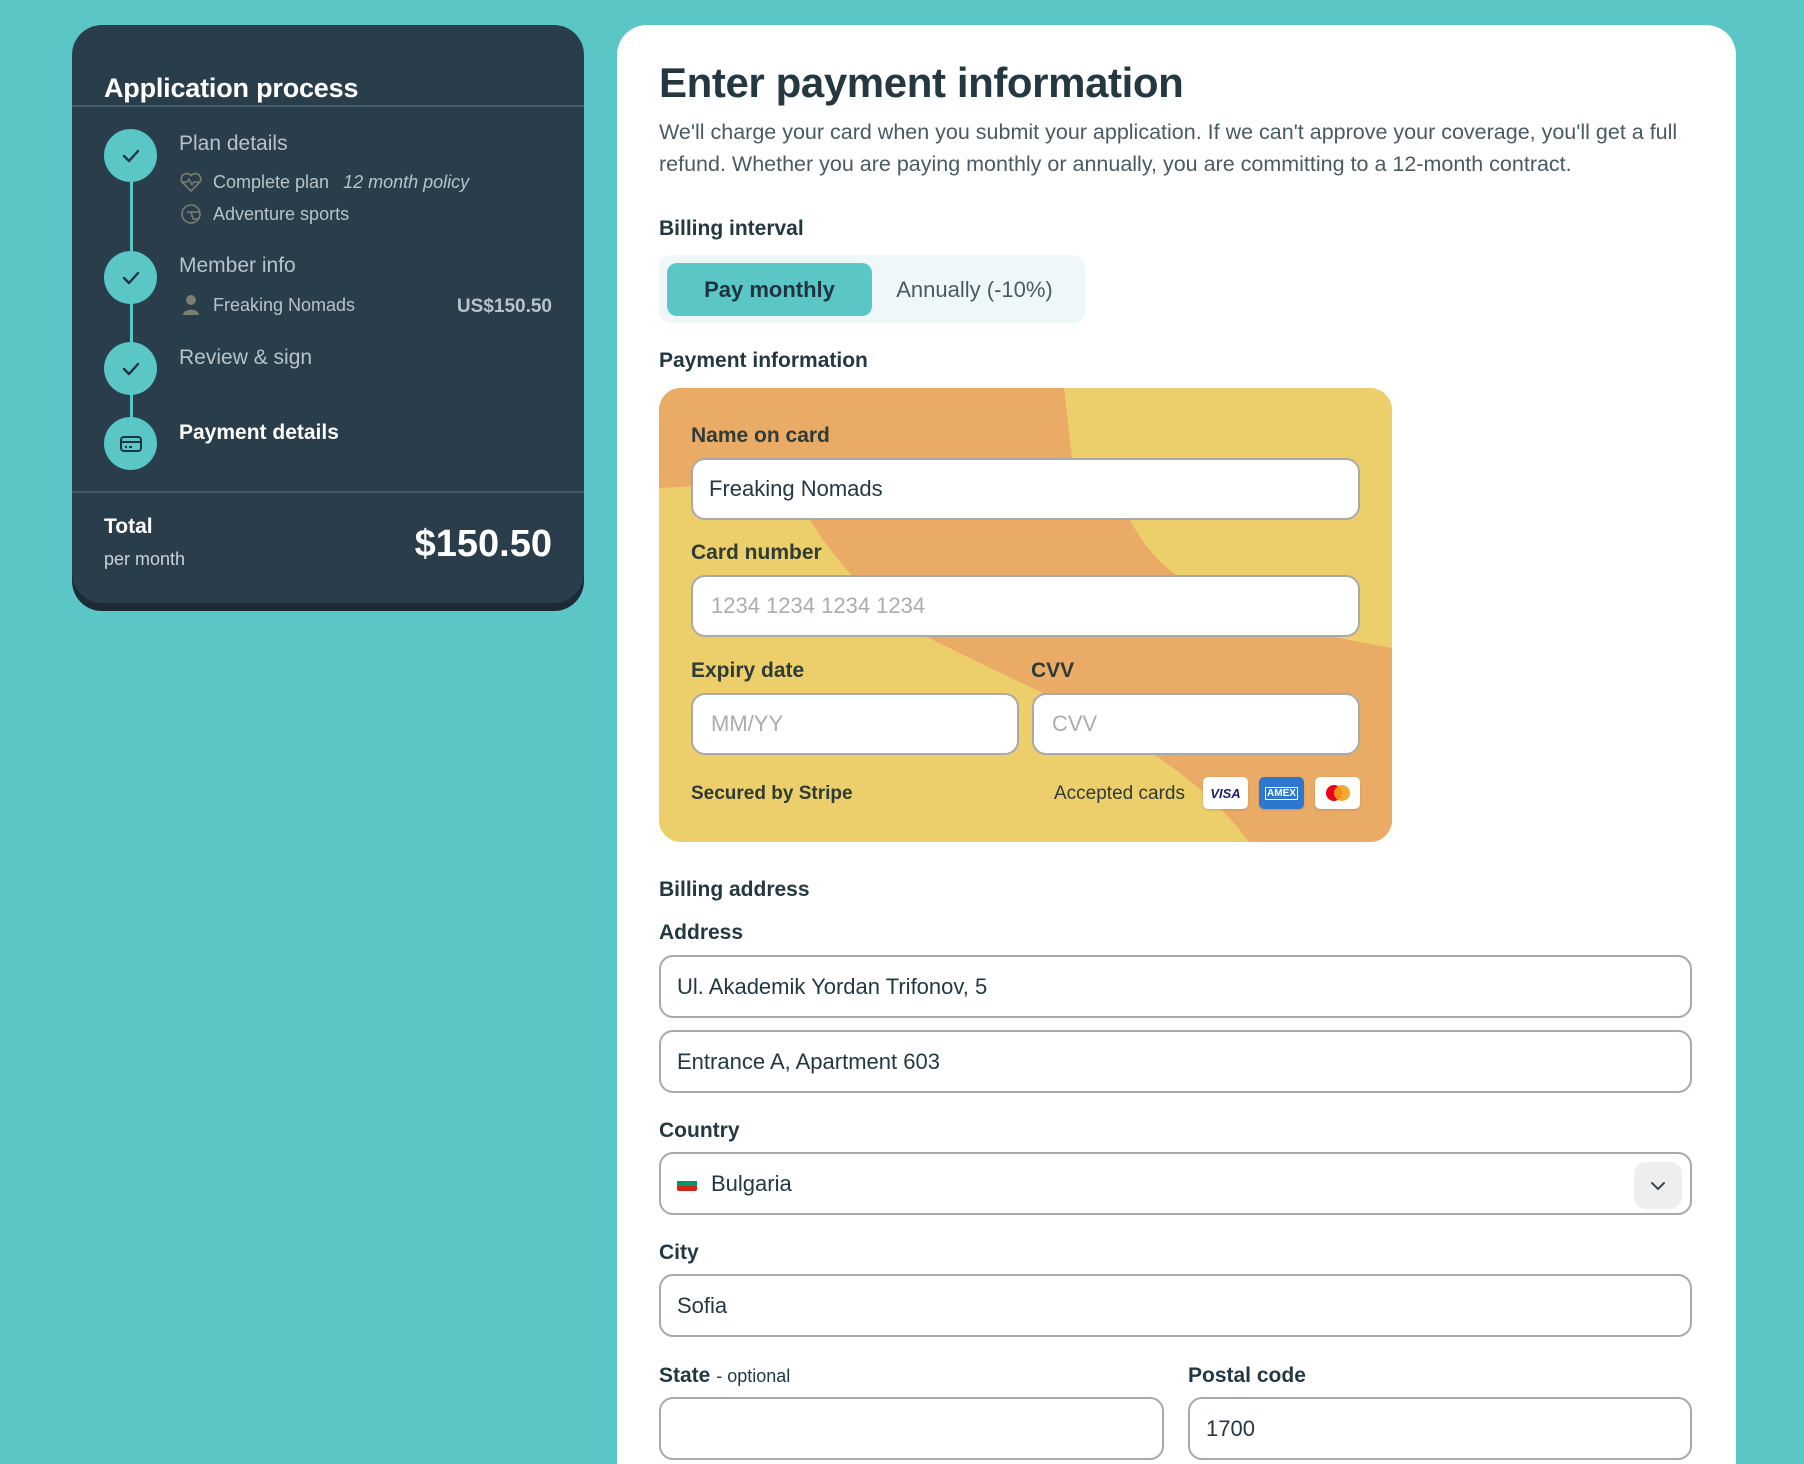 The height and width of the screenshot is (1464, 1804). I want to click on country-label: Country, so click(699, 1130).